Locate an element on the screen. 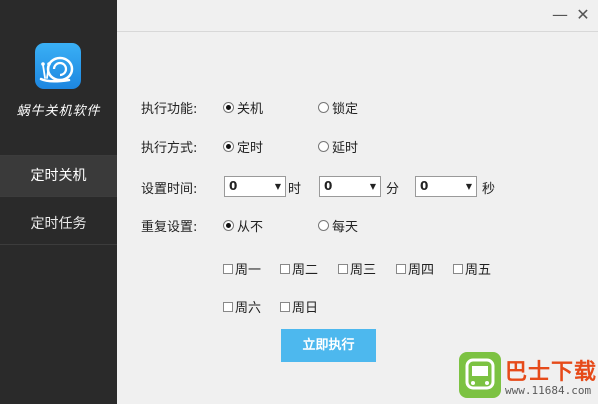 This screenshot has height=404, width=598. mode-label: 执行方式: is located at coordinates (169, 148).